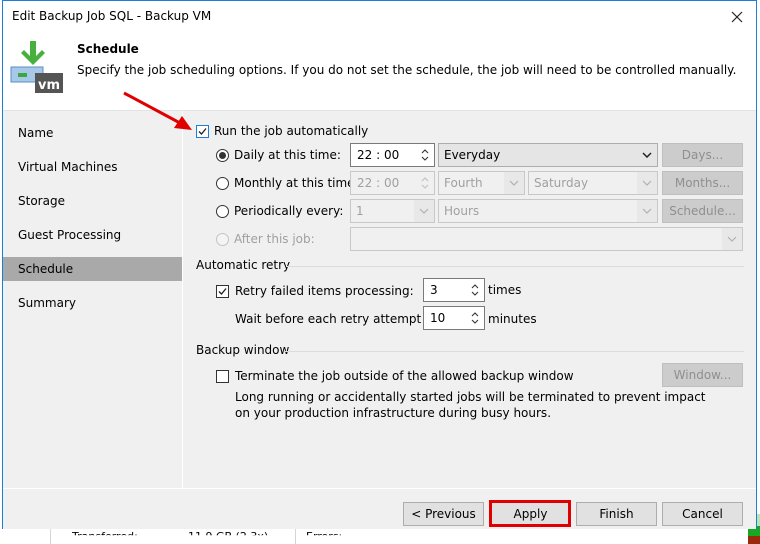  What do you see at coordinates (92, 303) in the screenshot?
I see `sidebar-item-summary: Summary` at bounding box center [92, 303].